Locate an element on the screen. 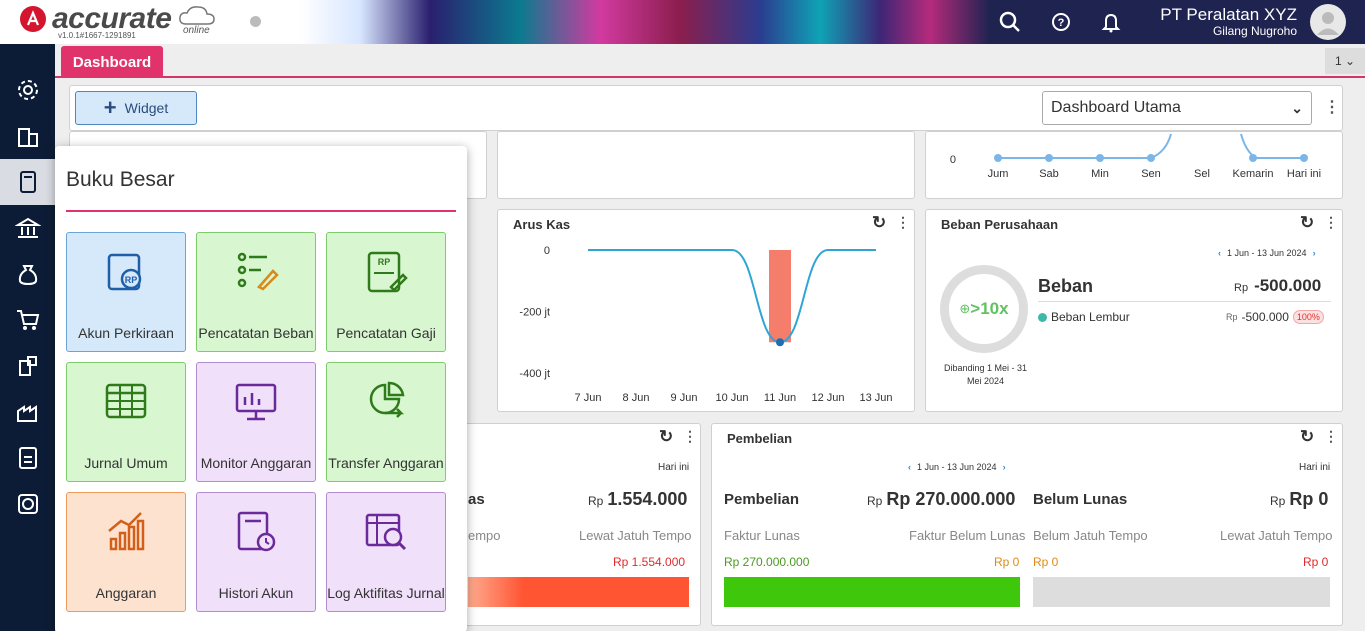  factory-icon is located at coordinates (26, 413).